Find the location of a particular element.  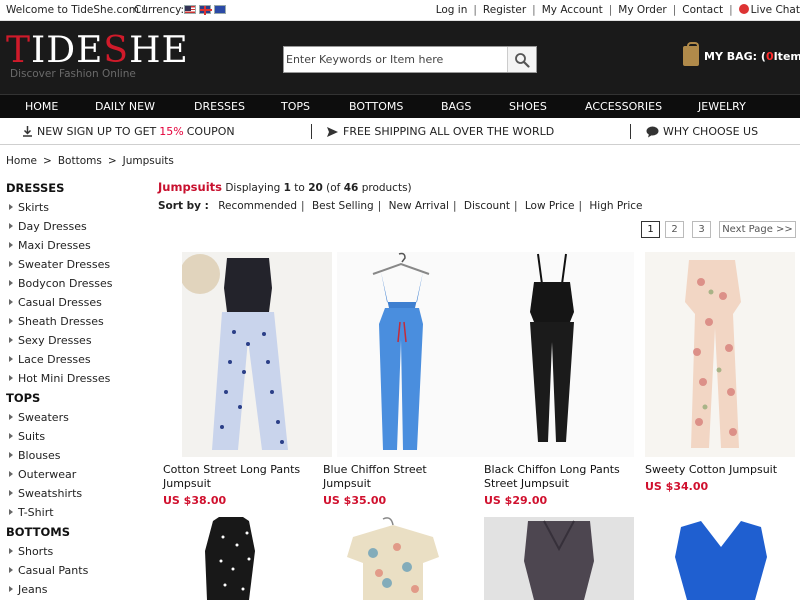

currency-flags is located at coordinates (205, 10).